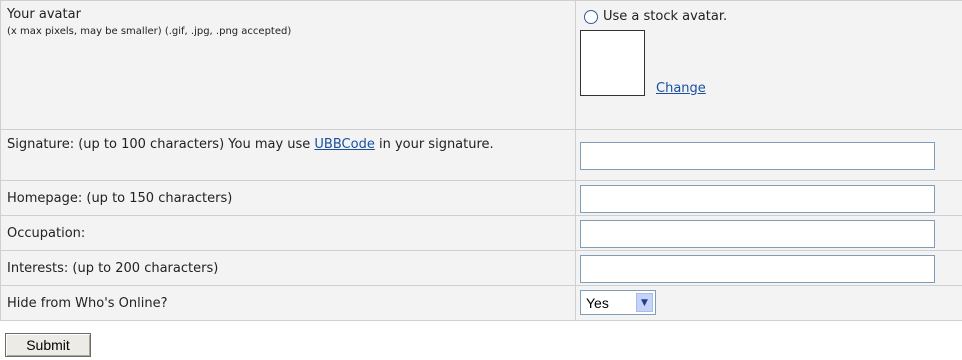  Describe the element at coordinates (434, 144) in the screenshot. I see `signature-label-tail: in your signature.` at that location.